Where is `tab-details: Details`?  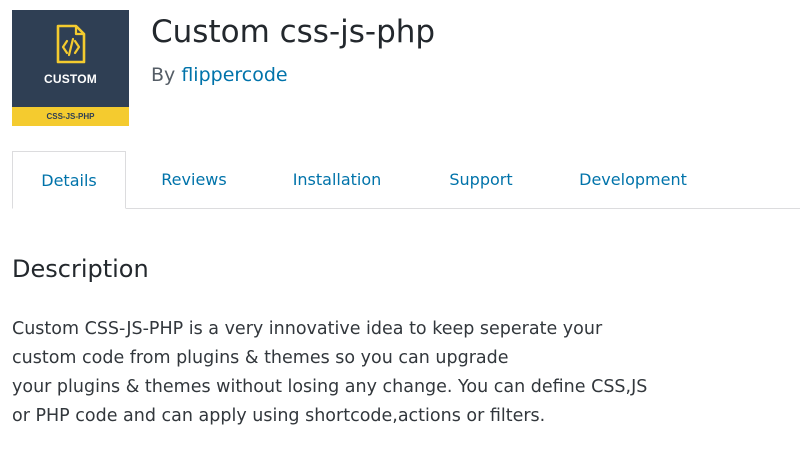
tab-details: Details is located at coordinates (69, 180).